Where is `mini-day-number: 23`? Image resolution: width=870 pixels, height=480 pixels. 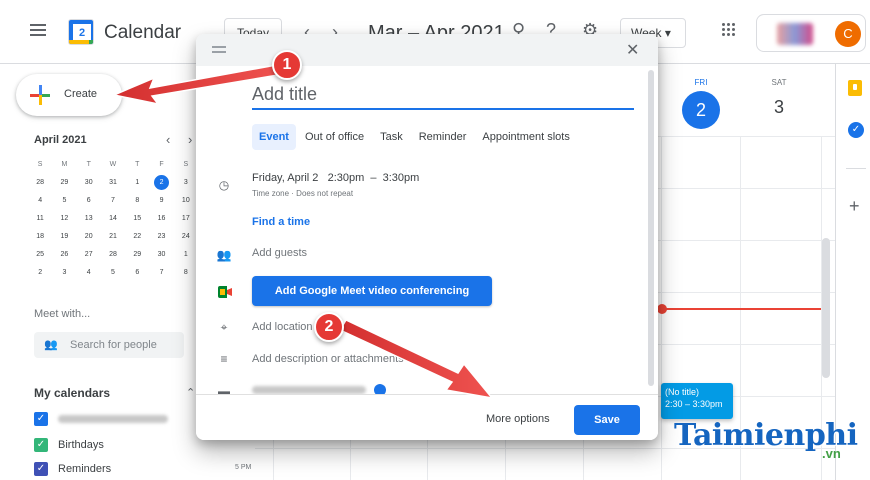
mini-day-number: 23 is located at coordinates (161, 236).